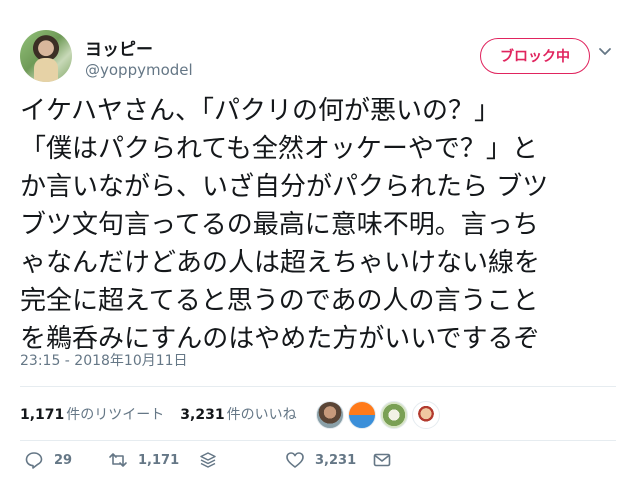 This screenshot has height=491, width=638. What do you see at coordinates (104, 360) in the screenshot?
I see `tweet-timestamp: 23:15 - 2018年10月11日` at bounding box center [104, 360].